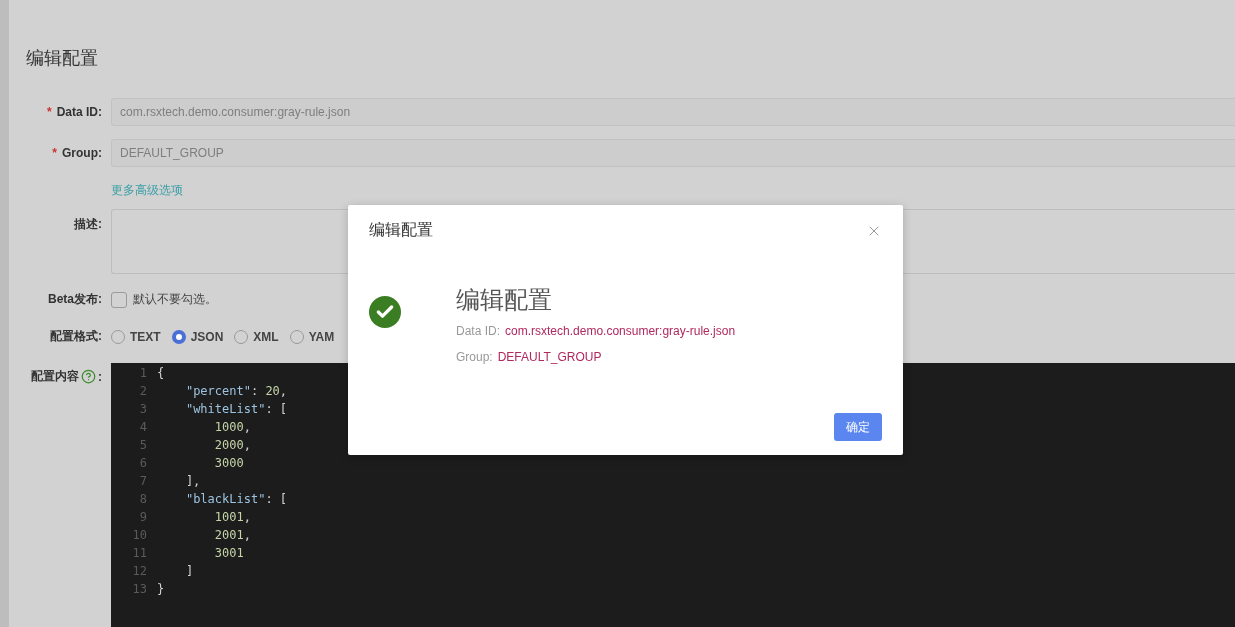  What do you see at coordinates (161, 589) in the screenshot?
I see `code-line: }` at bounding box center [161, 589].